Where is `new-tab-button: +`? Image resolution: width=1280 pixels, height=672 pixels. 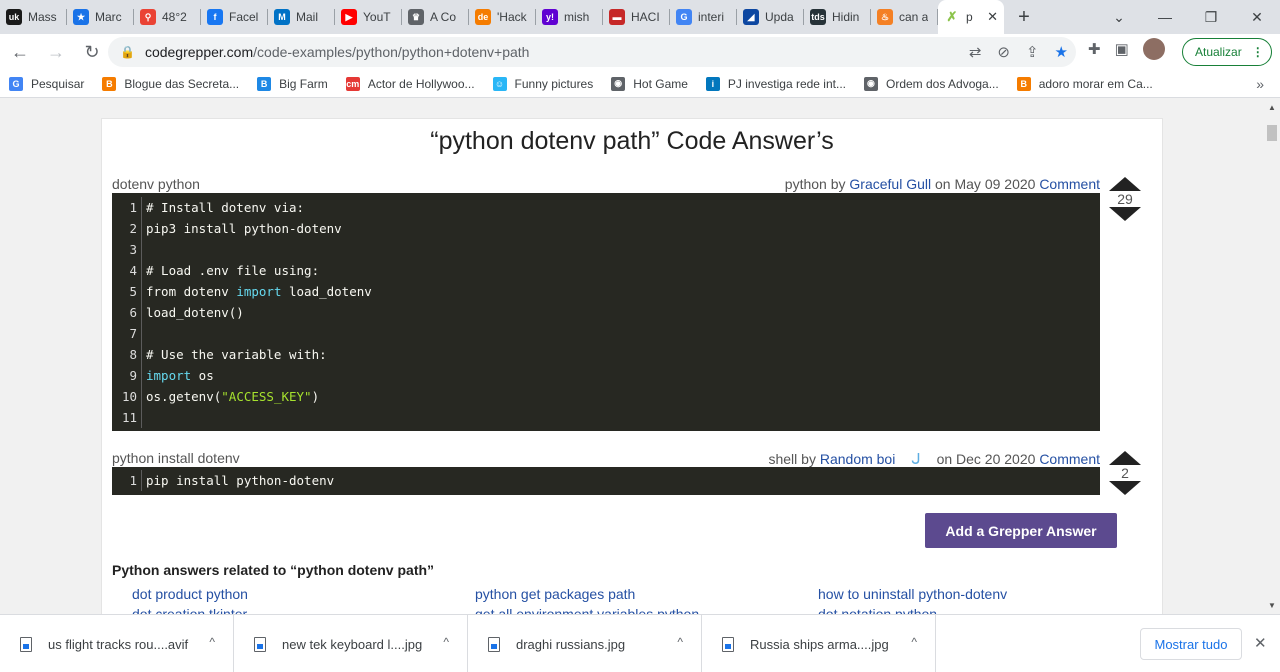 new-tab-button: + is located at coordinates (1024, 17).